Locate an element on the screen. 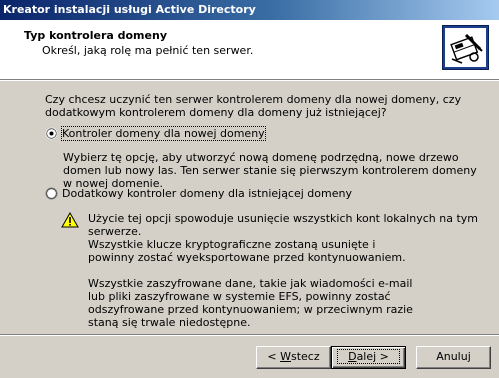 This screenshot has height=378, width=499. next-button-focus: Dalej > is located at coordinates (368, 356).